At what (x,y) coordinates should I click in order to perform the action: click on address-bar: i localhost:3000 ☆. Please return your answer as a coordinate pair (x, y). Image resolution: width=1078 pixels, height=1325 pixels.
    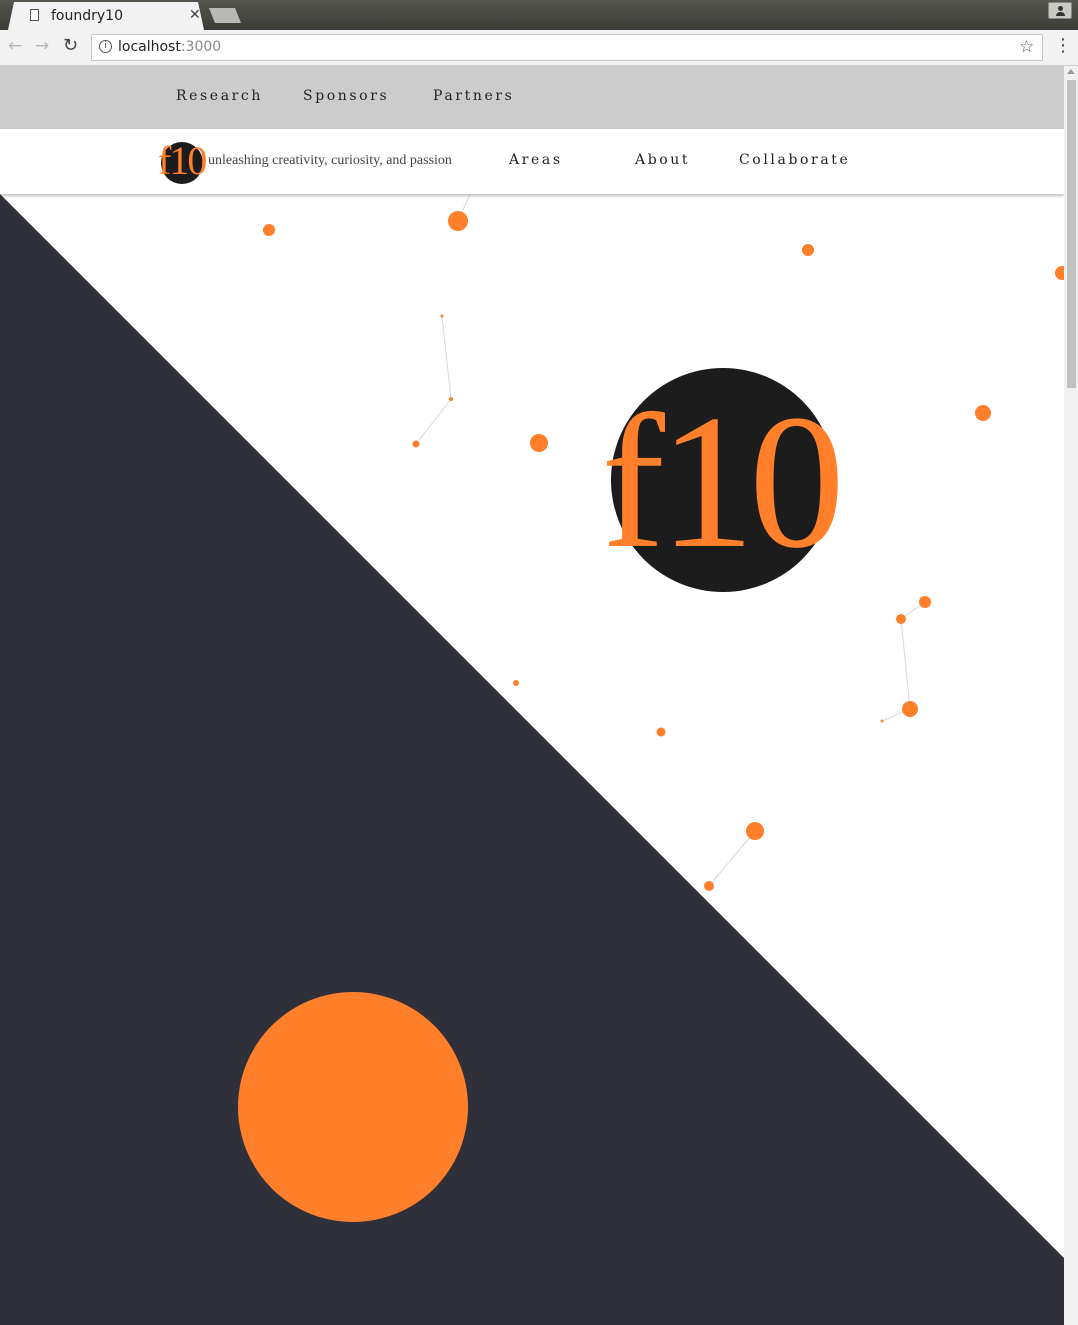
    Looking at the image, I should click on (567, 47).